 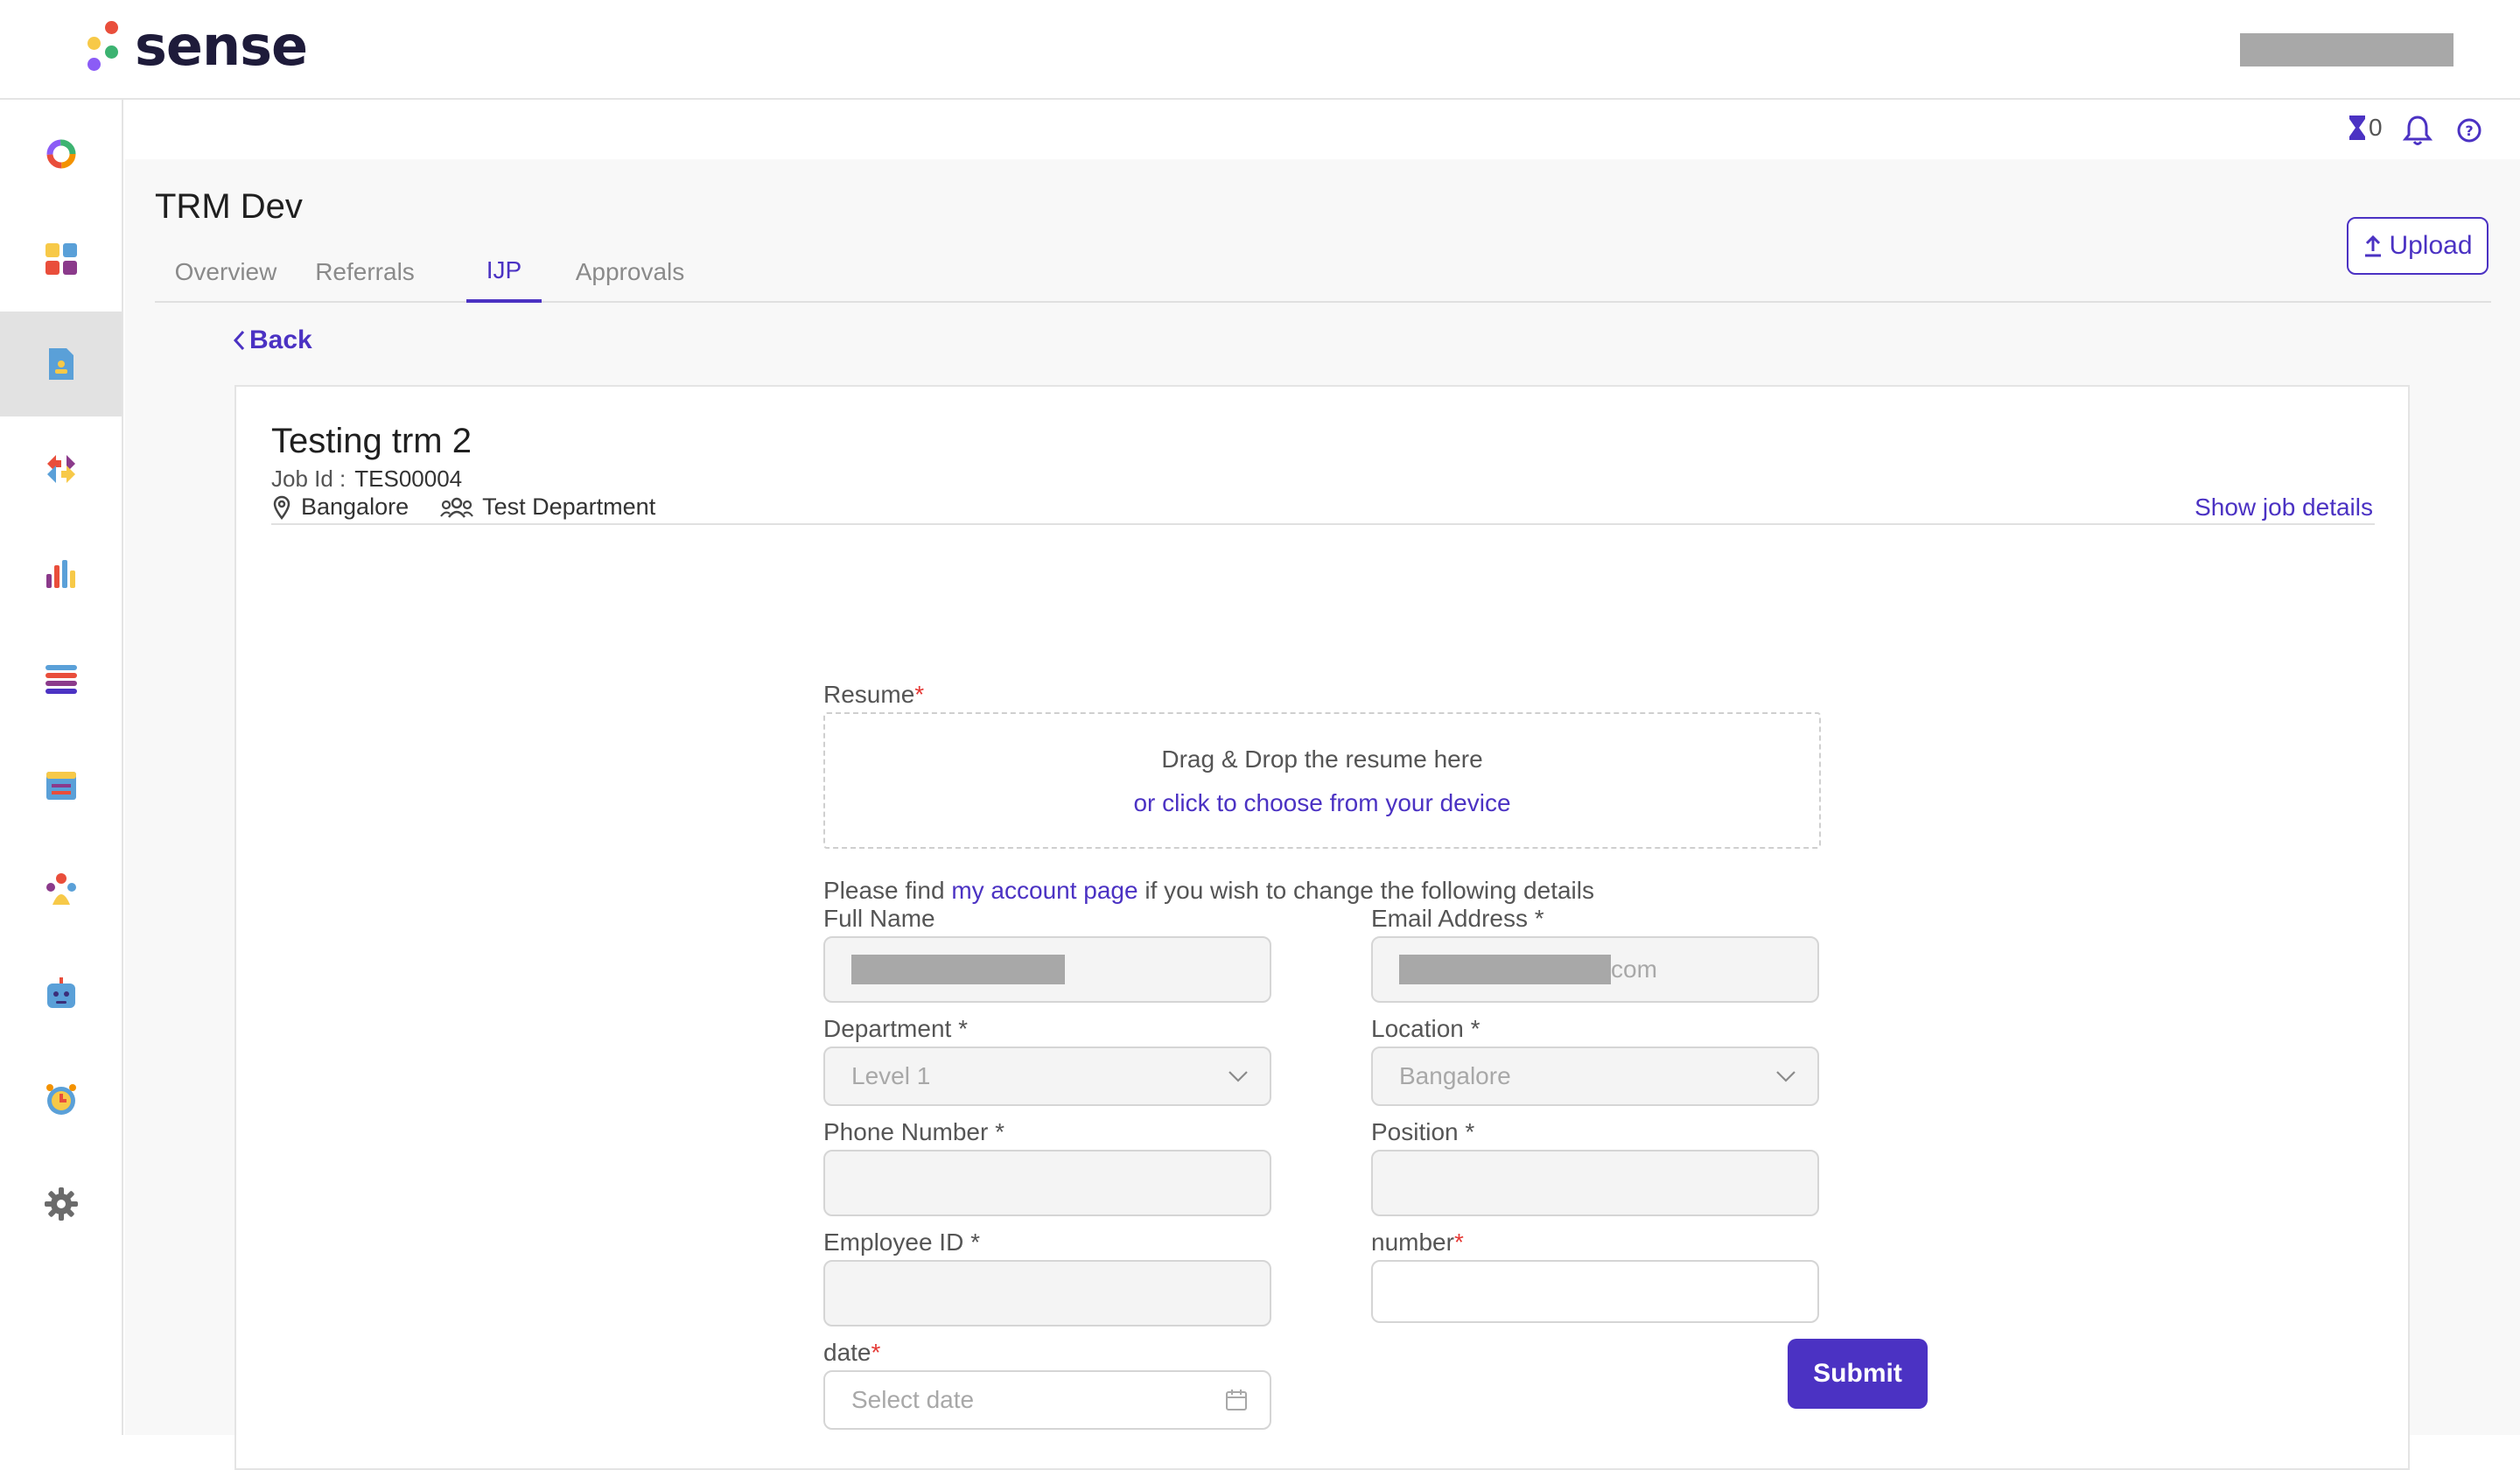 What do you see at coordinates (1047, 1293) in the screenshot?
I see `employee-id-field` at bounding box center [1047, 1293].